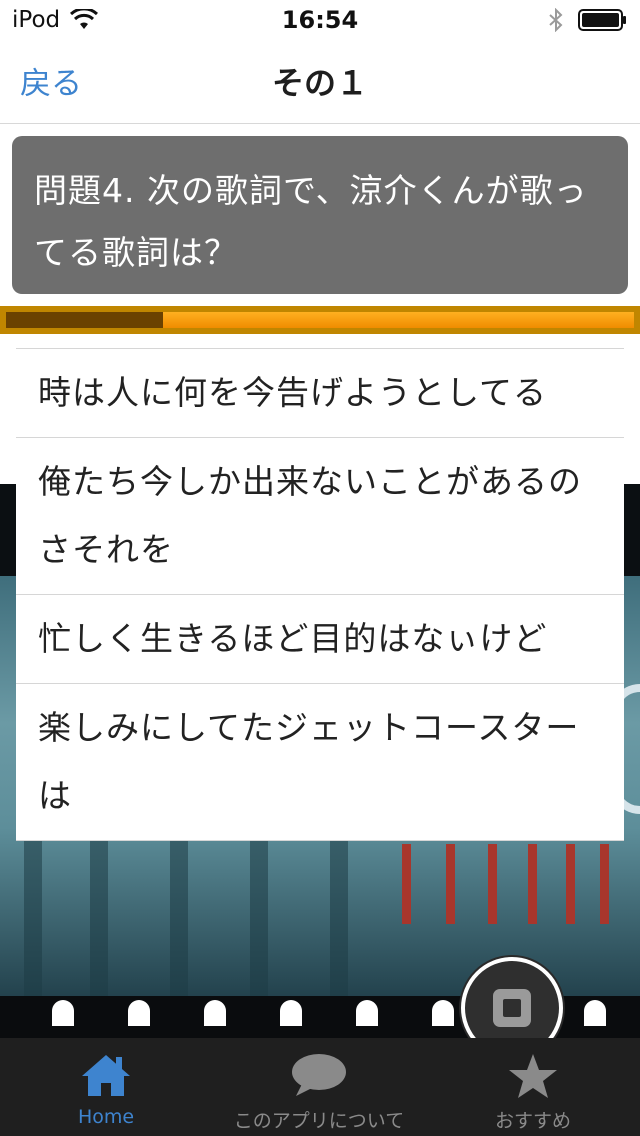 The image size is (640, 1136). What do you see at coordinates (533, 1076) in the screenshot?
I see `star-icon` at bounding box center [533, 1076].